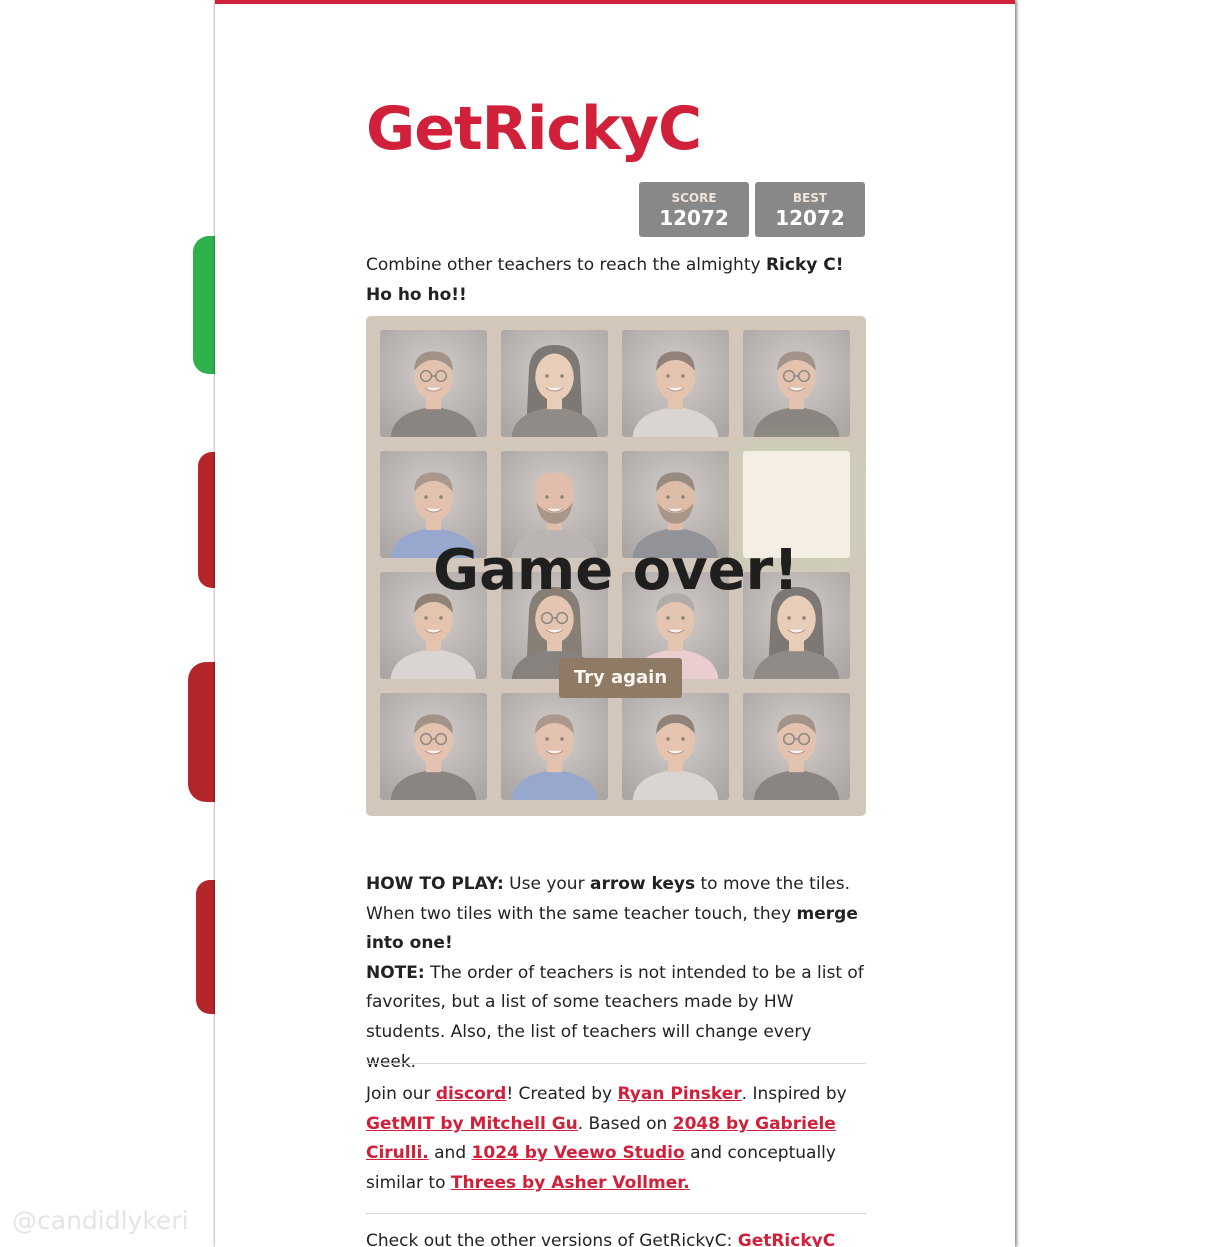  What do you see at coordinates (100, 1220) in the screenshot?
I see `watermark: @candidlykeri` at bounding box center [100, 1220].